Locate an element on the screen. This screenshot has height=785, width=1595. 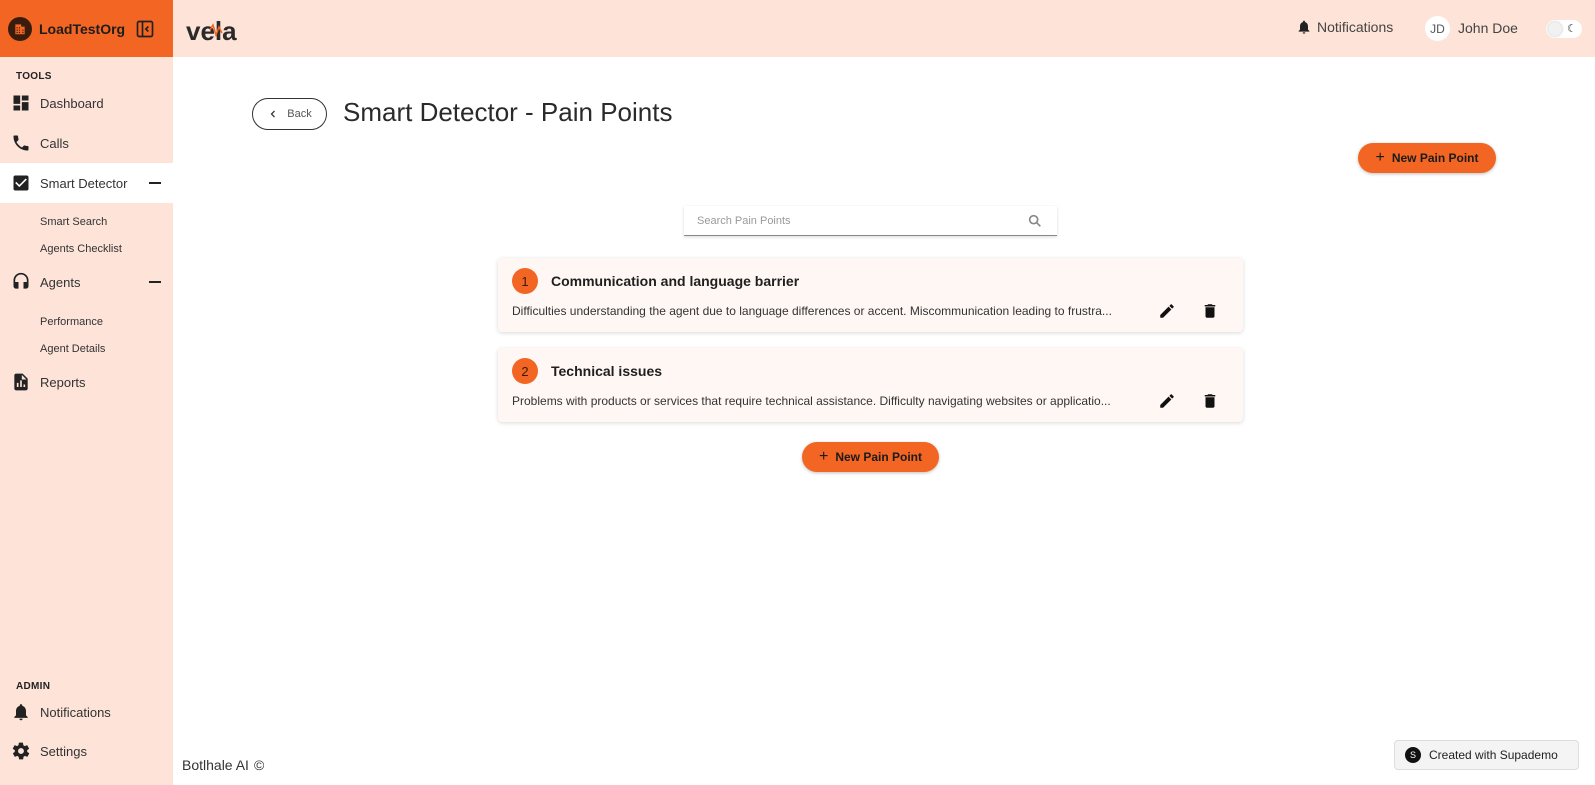
top-header: vela Notifications JD John Doe ☾ is located at coordinates (884, 28).